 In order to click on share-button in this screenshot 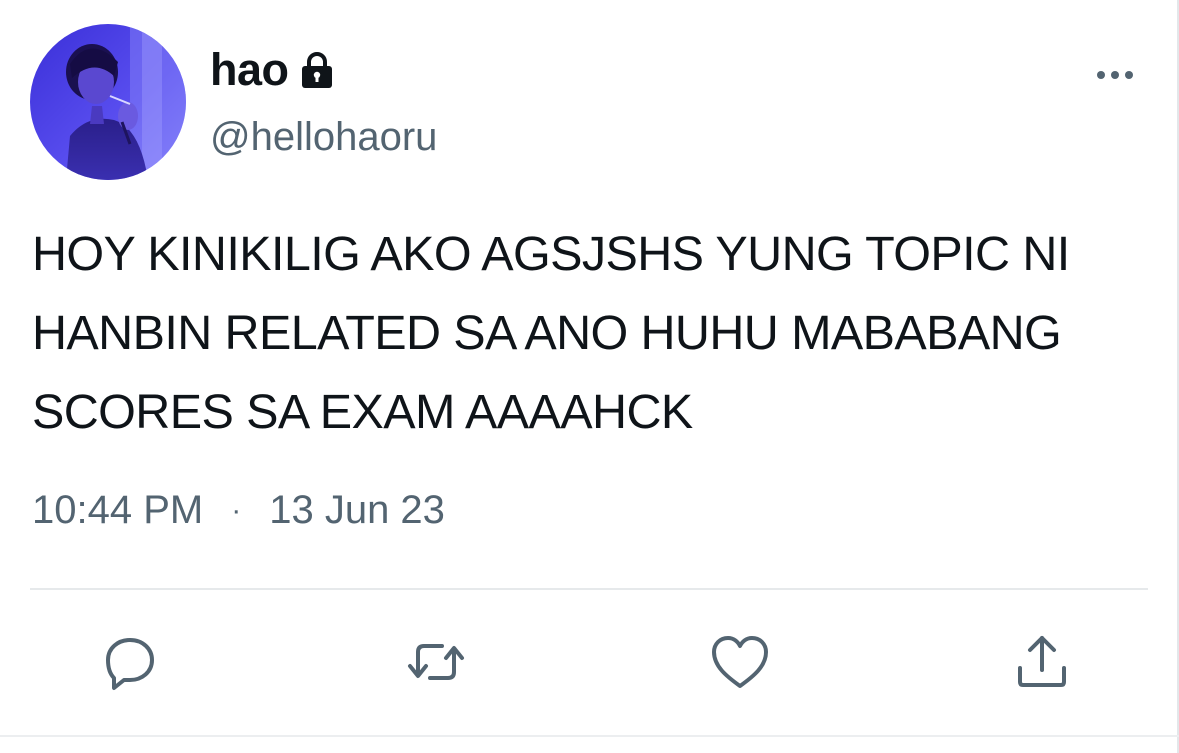, I will do `click(1042, 662)`.